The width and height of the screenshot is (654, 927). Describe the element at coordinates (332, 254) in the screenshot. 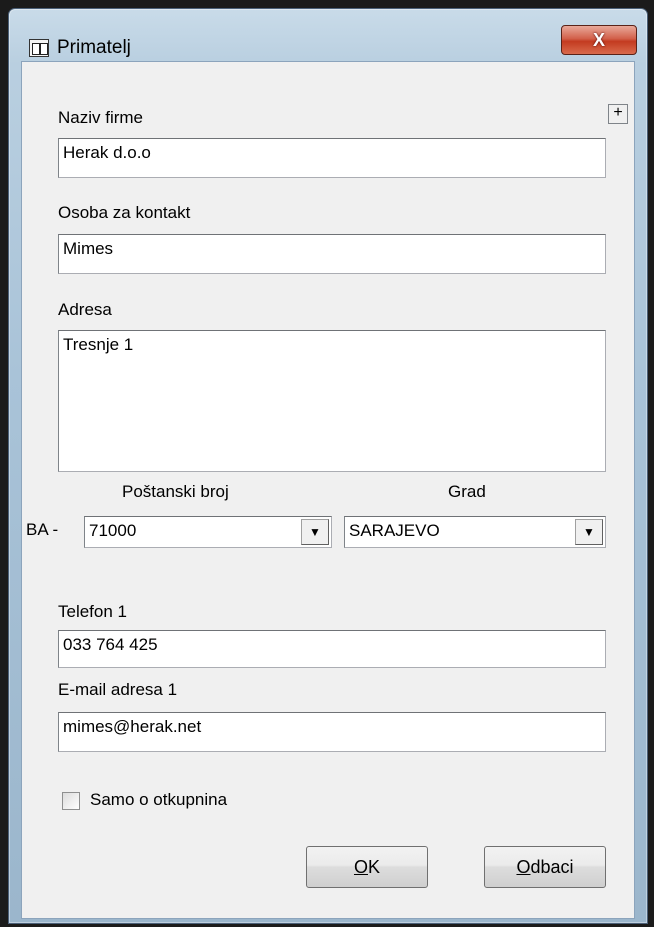

I see `contact-input: Mimes` at that location.